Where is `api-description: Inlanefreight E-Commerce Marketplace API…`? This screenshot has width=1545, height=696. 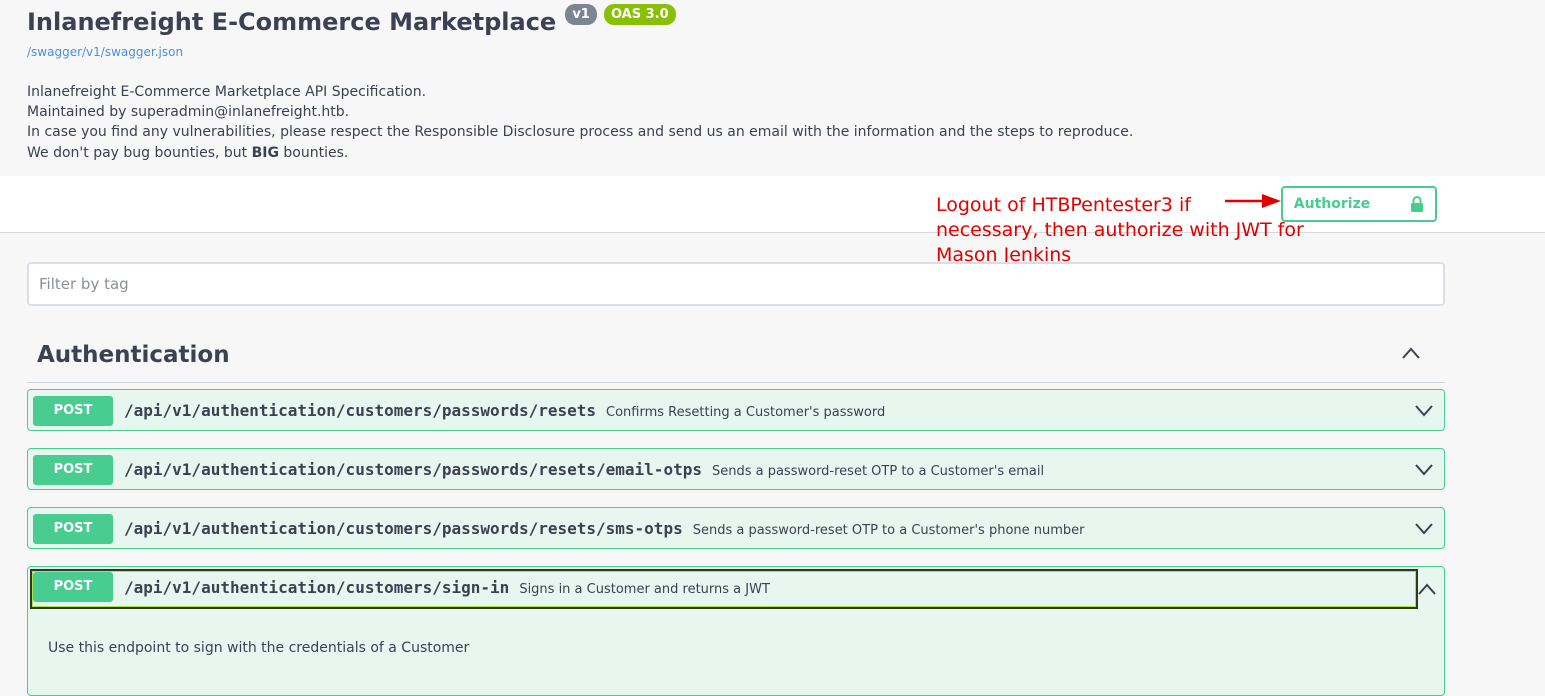
api-description: Inlanefreight E-Commerce Marketplace API… is located at coordinates (580, 122).